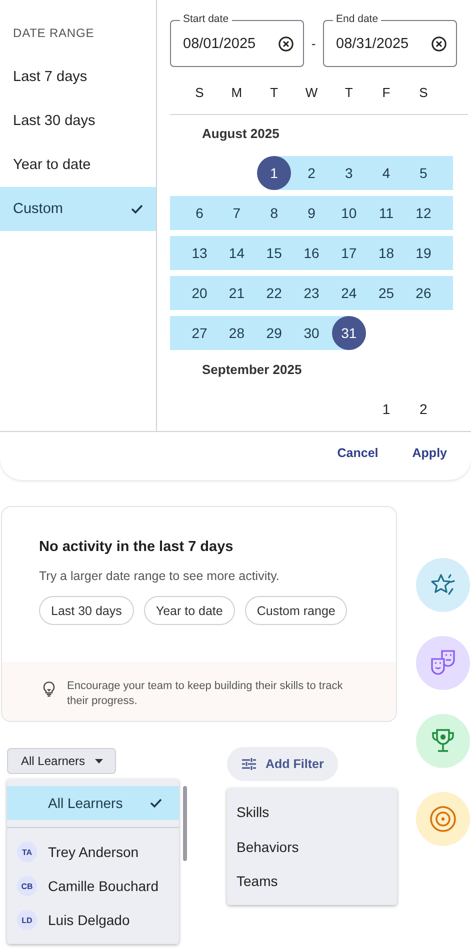  What do you see at coordinates (237, 253) in the screenshot?
I see `calendar-day: 14` at bounding box center [237, 253].